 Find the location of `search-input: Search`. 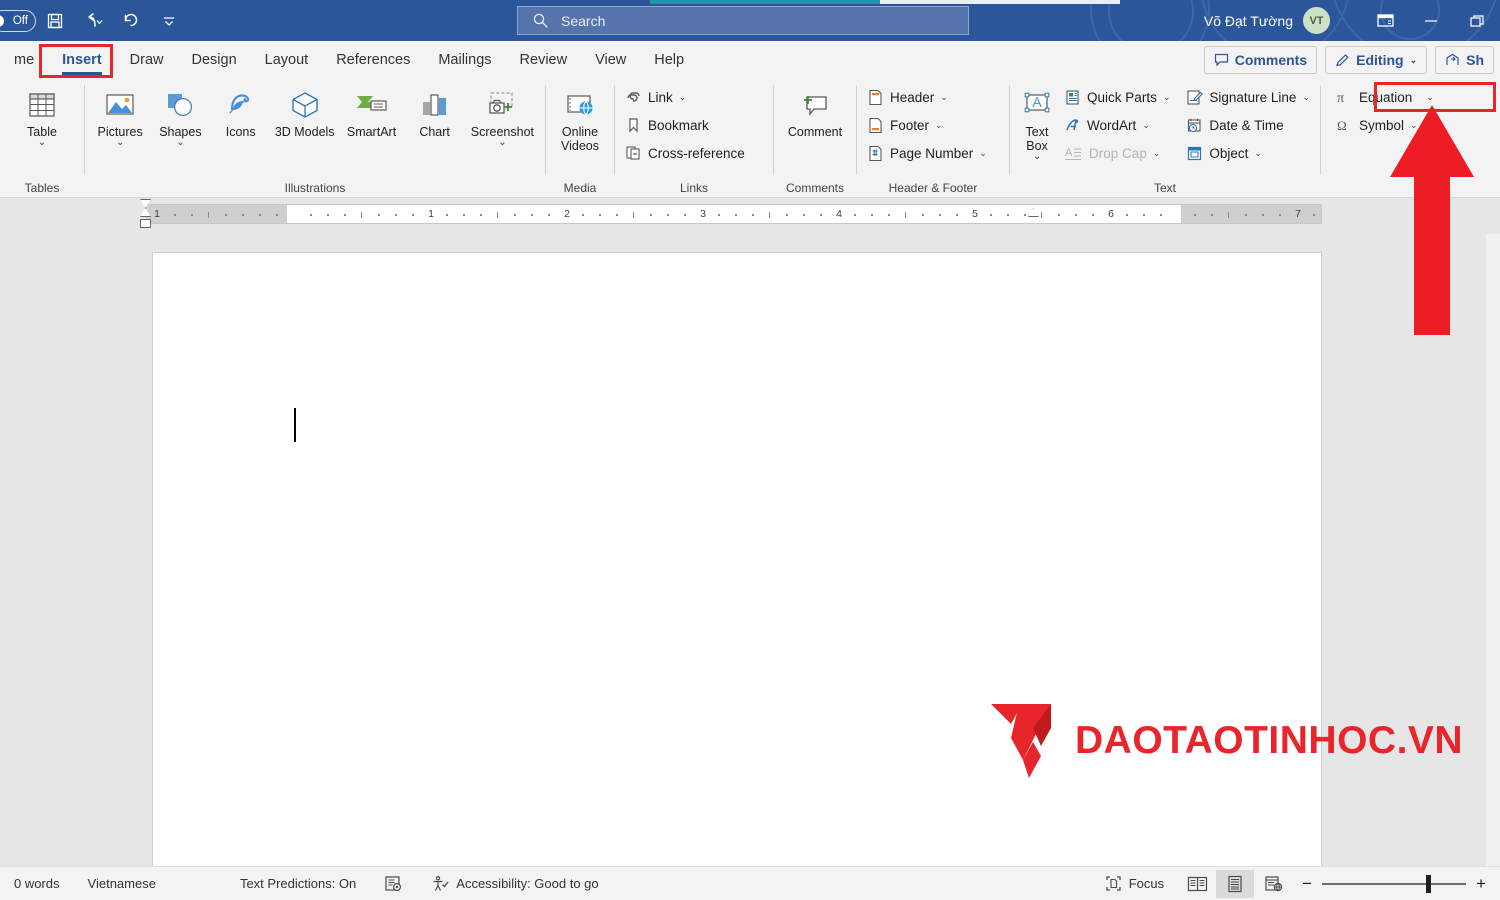

search-input: Search is located at coordinates (743, 20).